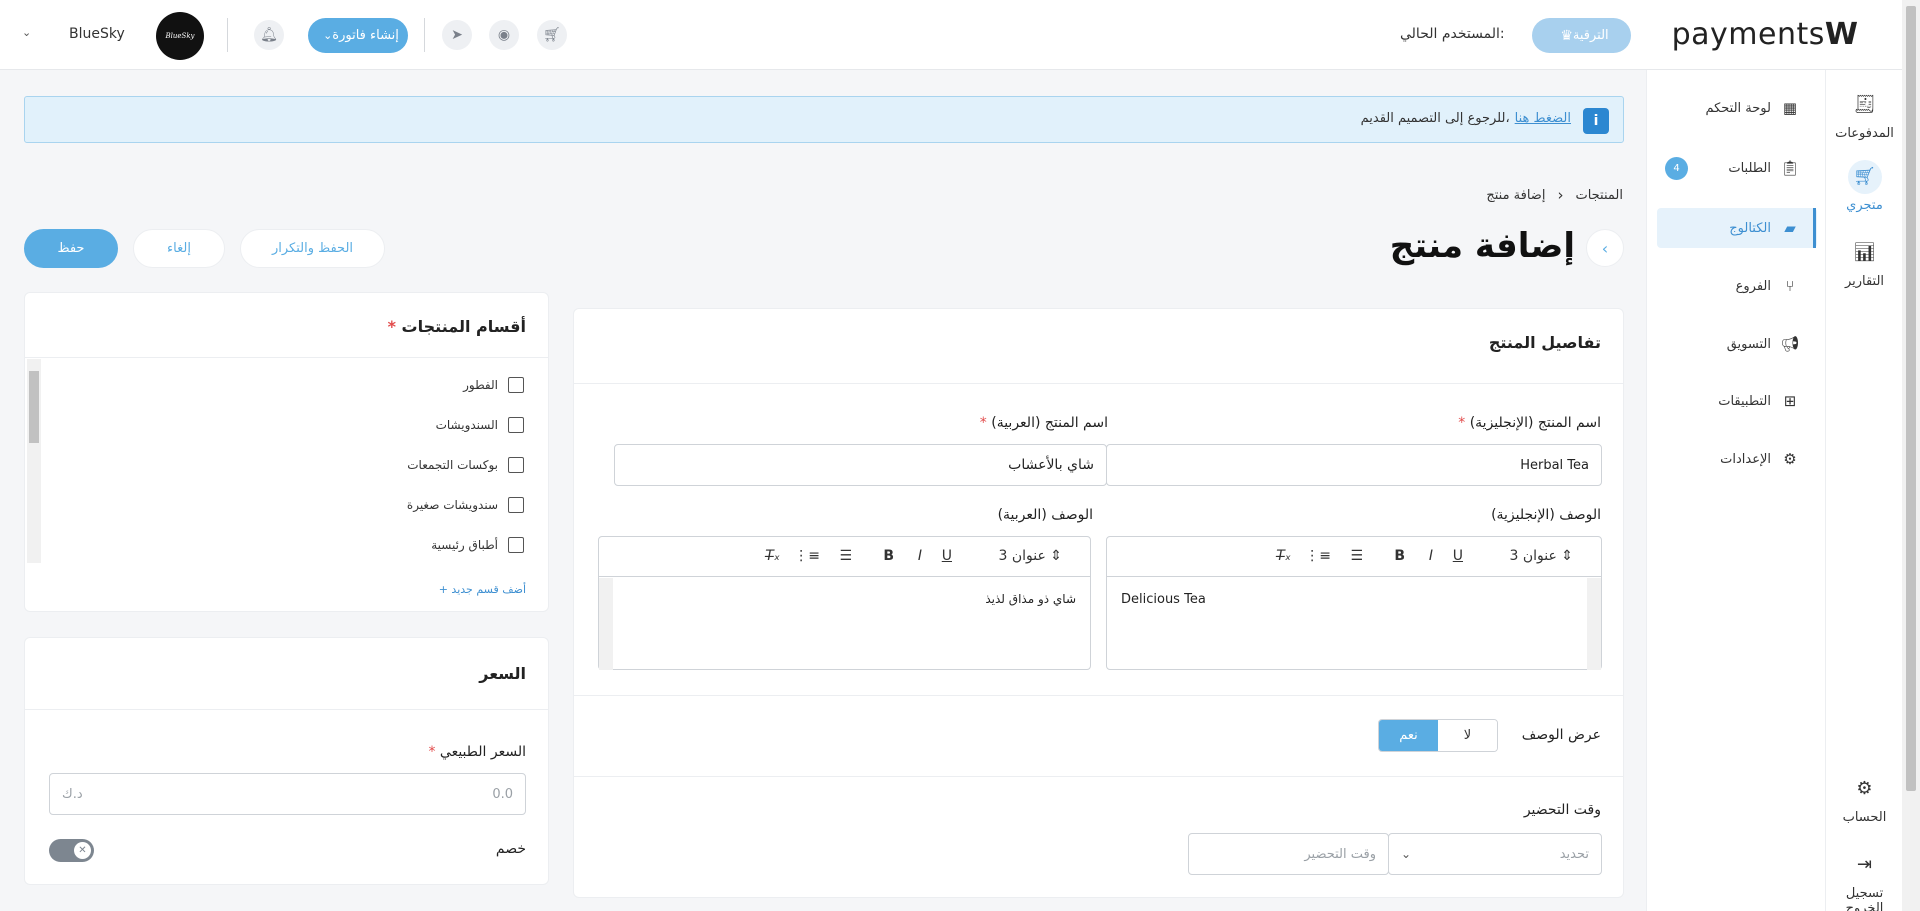 Image resolution: width=1920 pixels, height=911 pixels. I want to click on rail-item-account: ⚙︎ الحساب, so click(1864, 798).